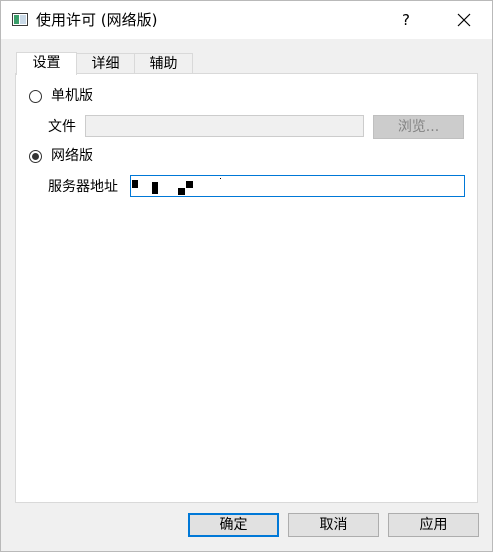 The width and height of the screenshot is (493, 552). Describe the element at coordinates (163, 63) in the screenshot. I see `tab-auxiliary: 辅助` at that location.